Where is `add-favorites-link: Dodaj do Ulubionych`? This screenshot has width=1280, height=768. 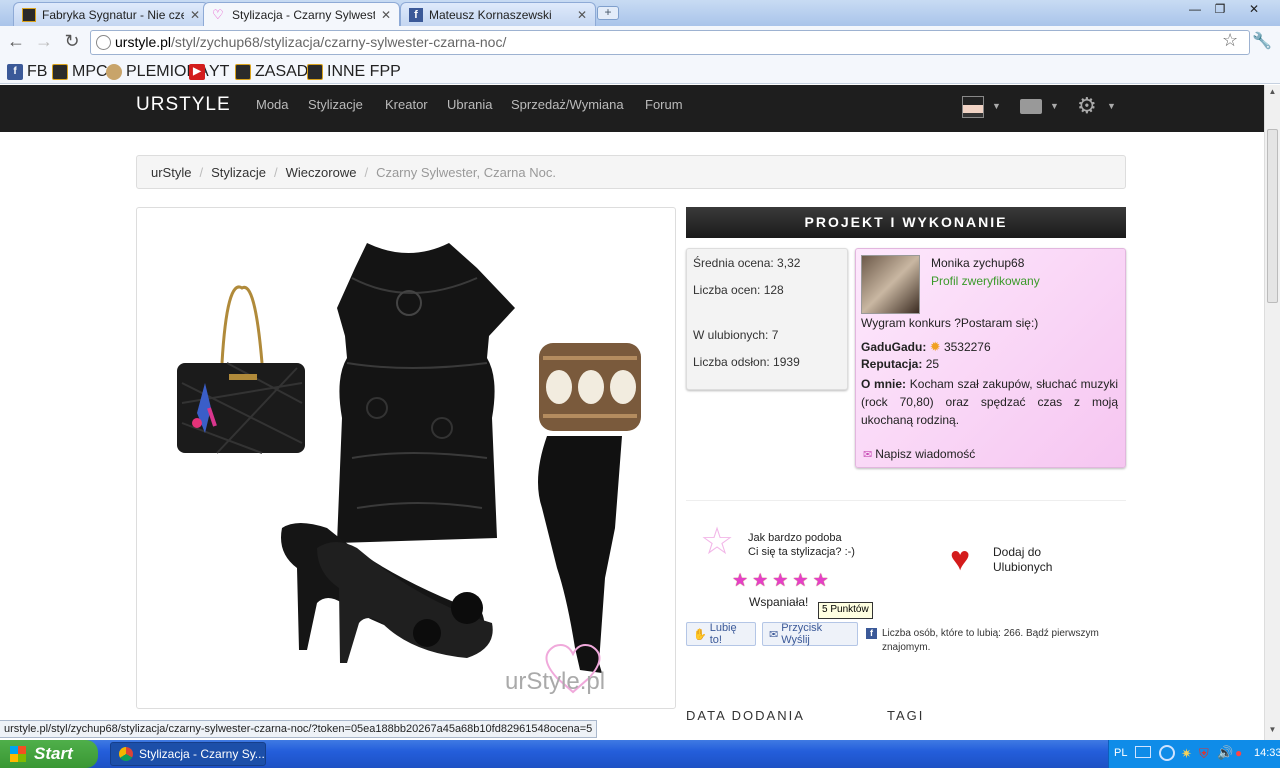
add-favorites-link: Dodaj do Ulubionych is located at coordinates (1022, 560).